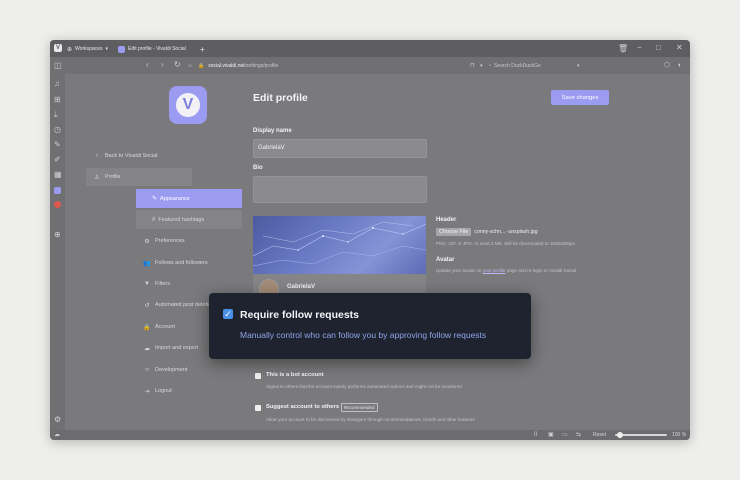  I want to click on your-profile-link: your profile, so click(494, 270).